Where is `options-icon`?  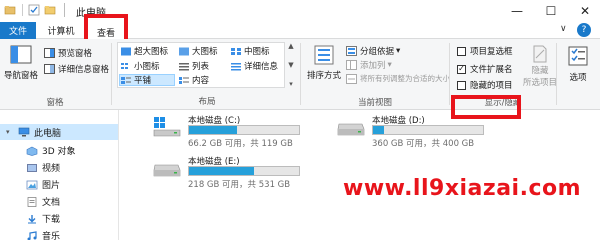
options-icon is located at coordinates (578, 56).